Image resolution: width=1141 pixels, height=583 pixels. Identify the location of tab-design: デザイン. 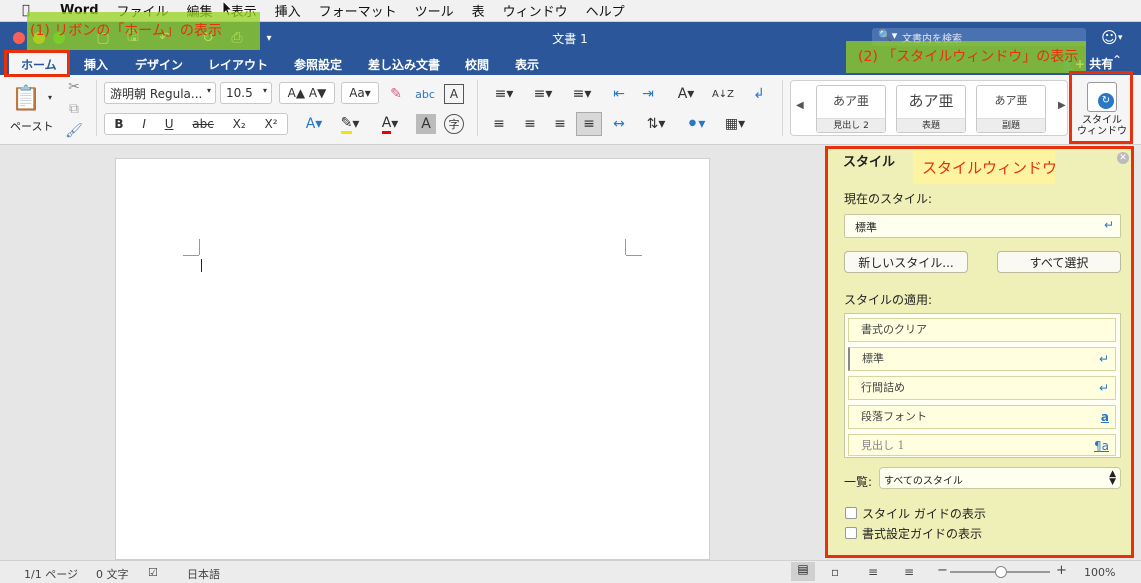
(159, 64).